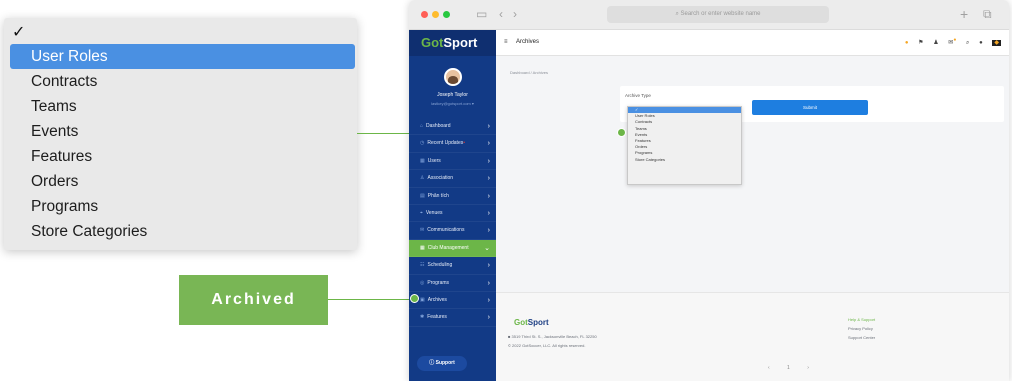 This screenshot has height=381, width=1012. What do you see at coordinates (422, 265) in the screenshot?
I see `calendar-icon: ☷` at bounding box center [422, 265].